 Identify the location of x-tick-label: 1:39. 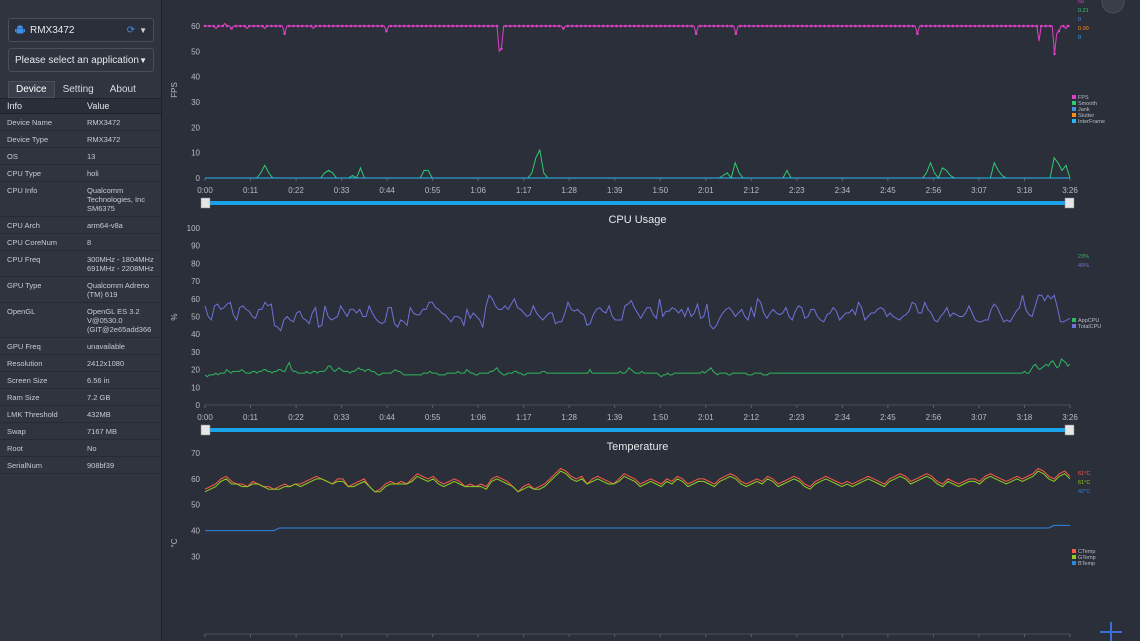
(615, 417).